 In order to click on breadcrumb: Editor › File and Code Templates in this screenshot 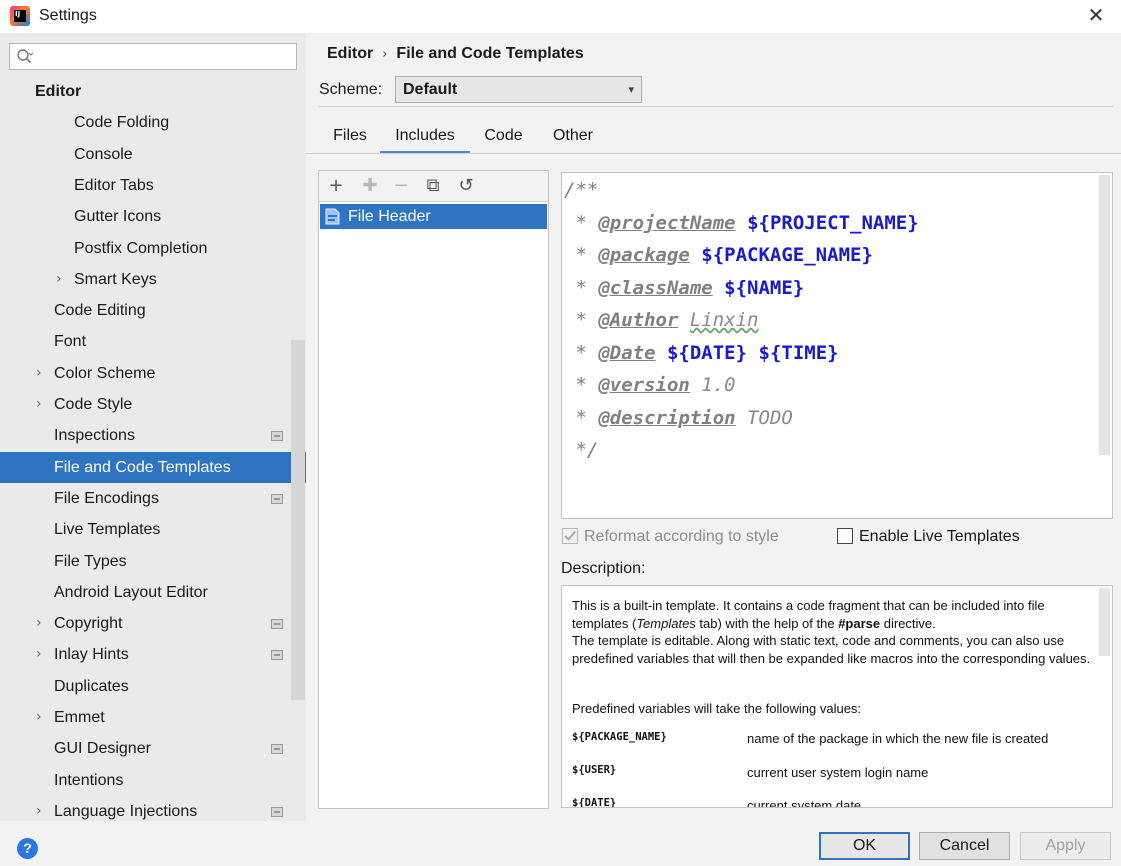, I will do `click(455, 54)`.